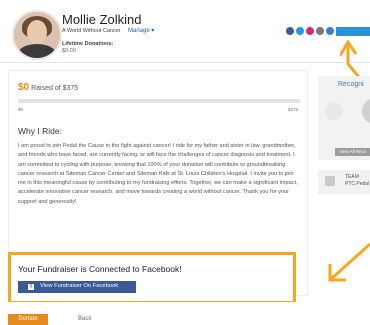  I want to click on raised-summary: $0 Raised of $375, so click(48, 87).